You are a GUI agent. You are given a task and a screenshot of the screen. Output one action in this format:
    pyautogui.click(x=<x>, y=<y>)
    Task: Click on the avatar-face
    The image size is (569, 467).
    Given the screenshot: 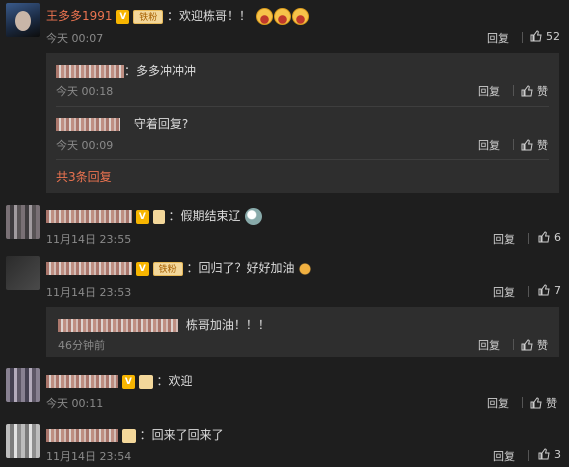 What is the action you would take?
    pyautogui.click(x=23, y=21)
    